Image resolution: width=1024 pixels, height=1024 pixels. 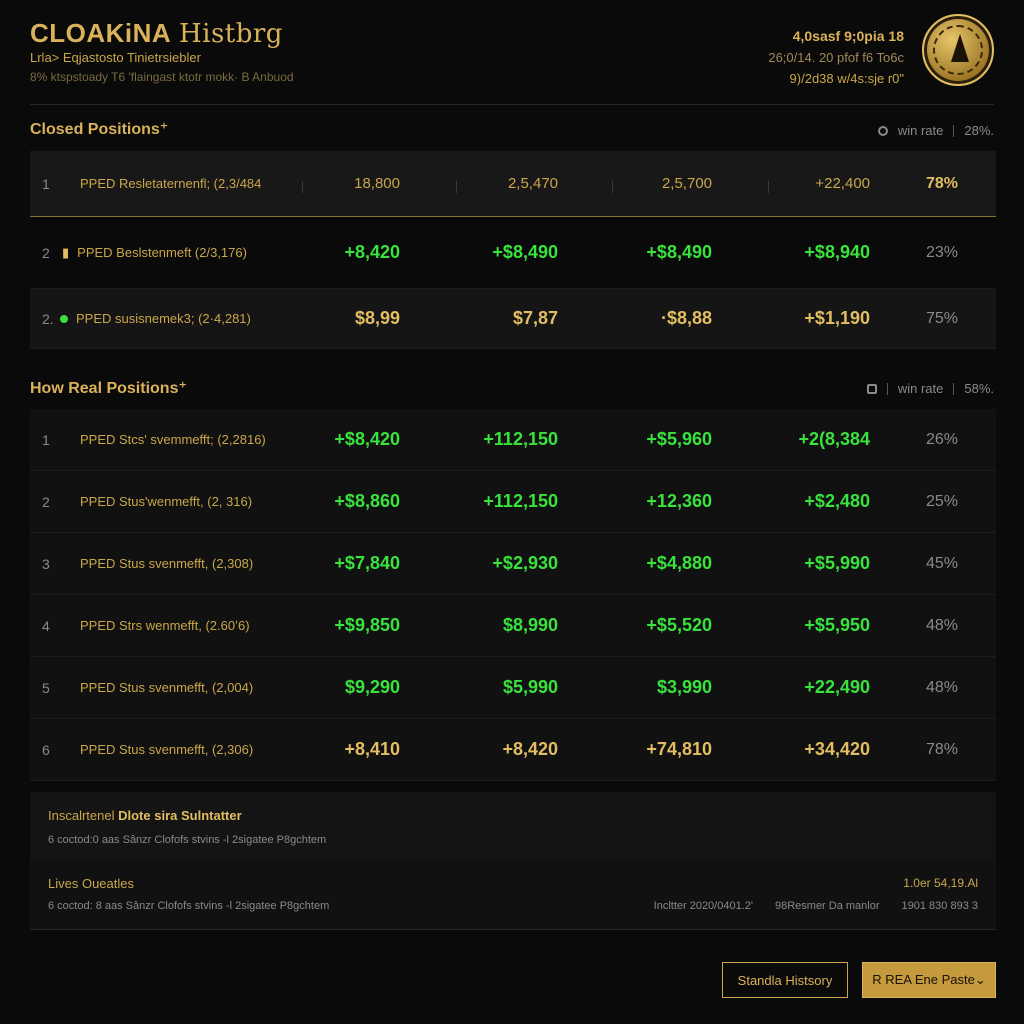 I want to click on value-cell: $8,990, so click(x=530, y=625).